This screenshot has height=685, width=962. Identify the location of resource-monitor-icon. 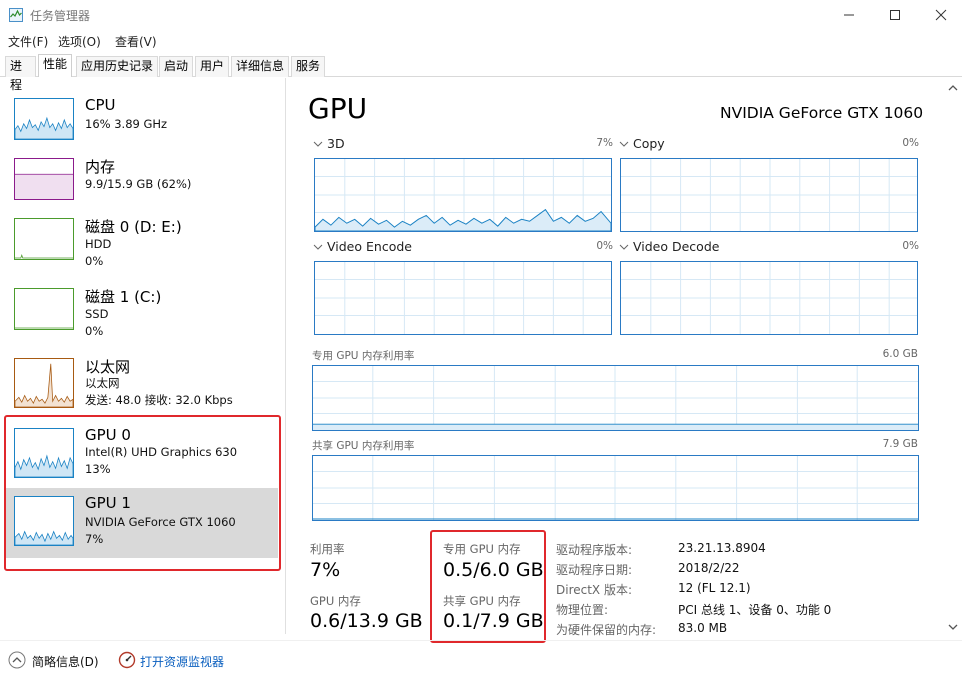
(127, 660).